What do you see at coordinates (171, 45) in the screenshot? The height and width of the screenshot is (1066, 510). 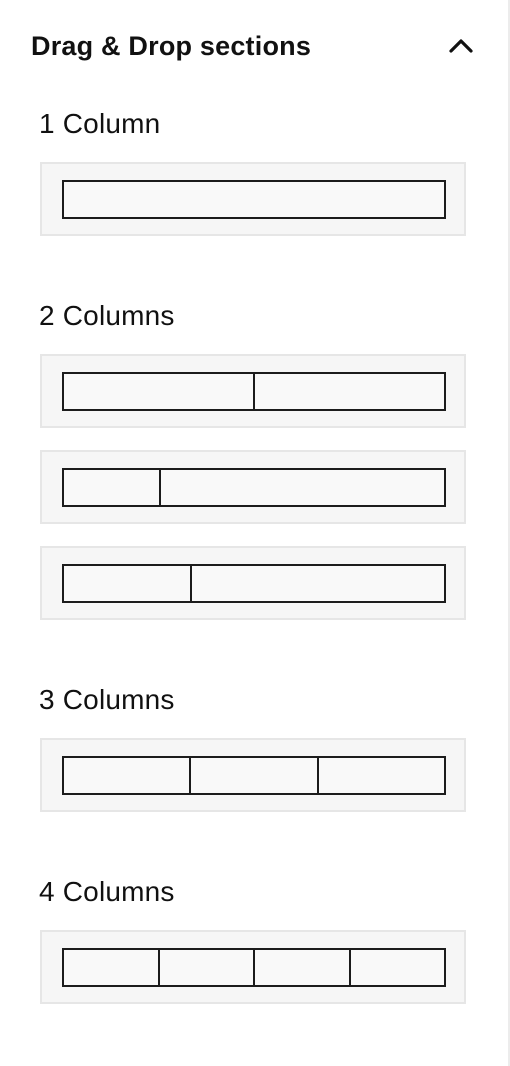 I see `panel-title: Drag & Drop sections` at bounding box center [171, 45].